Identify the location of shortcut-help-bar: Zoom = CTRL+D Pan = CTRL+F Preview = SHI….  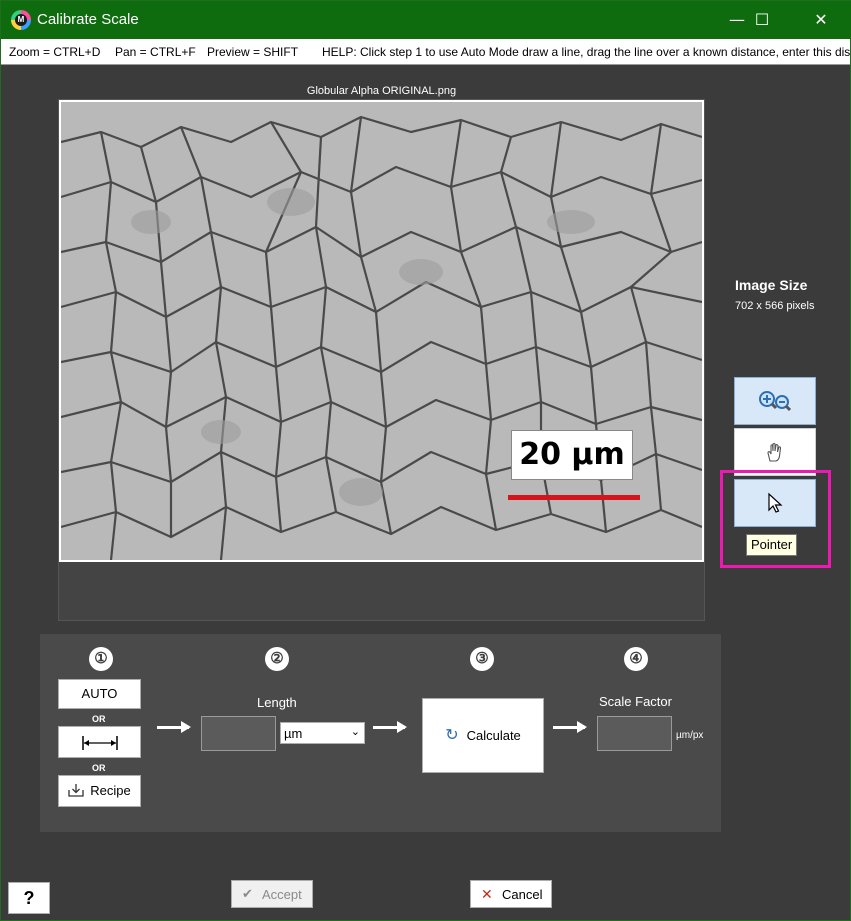
(425, 52).